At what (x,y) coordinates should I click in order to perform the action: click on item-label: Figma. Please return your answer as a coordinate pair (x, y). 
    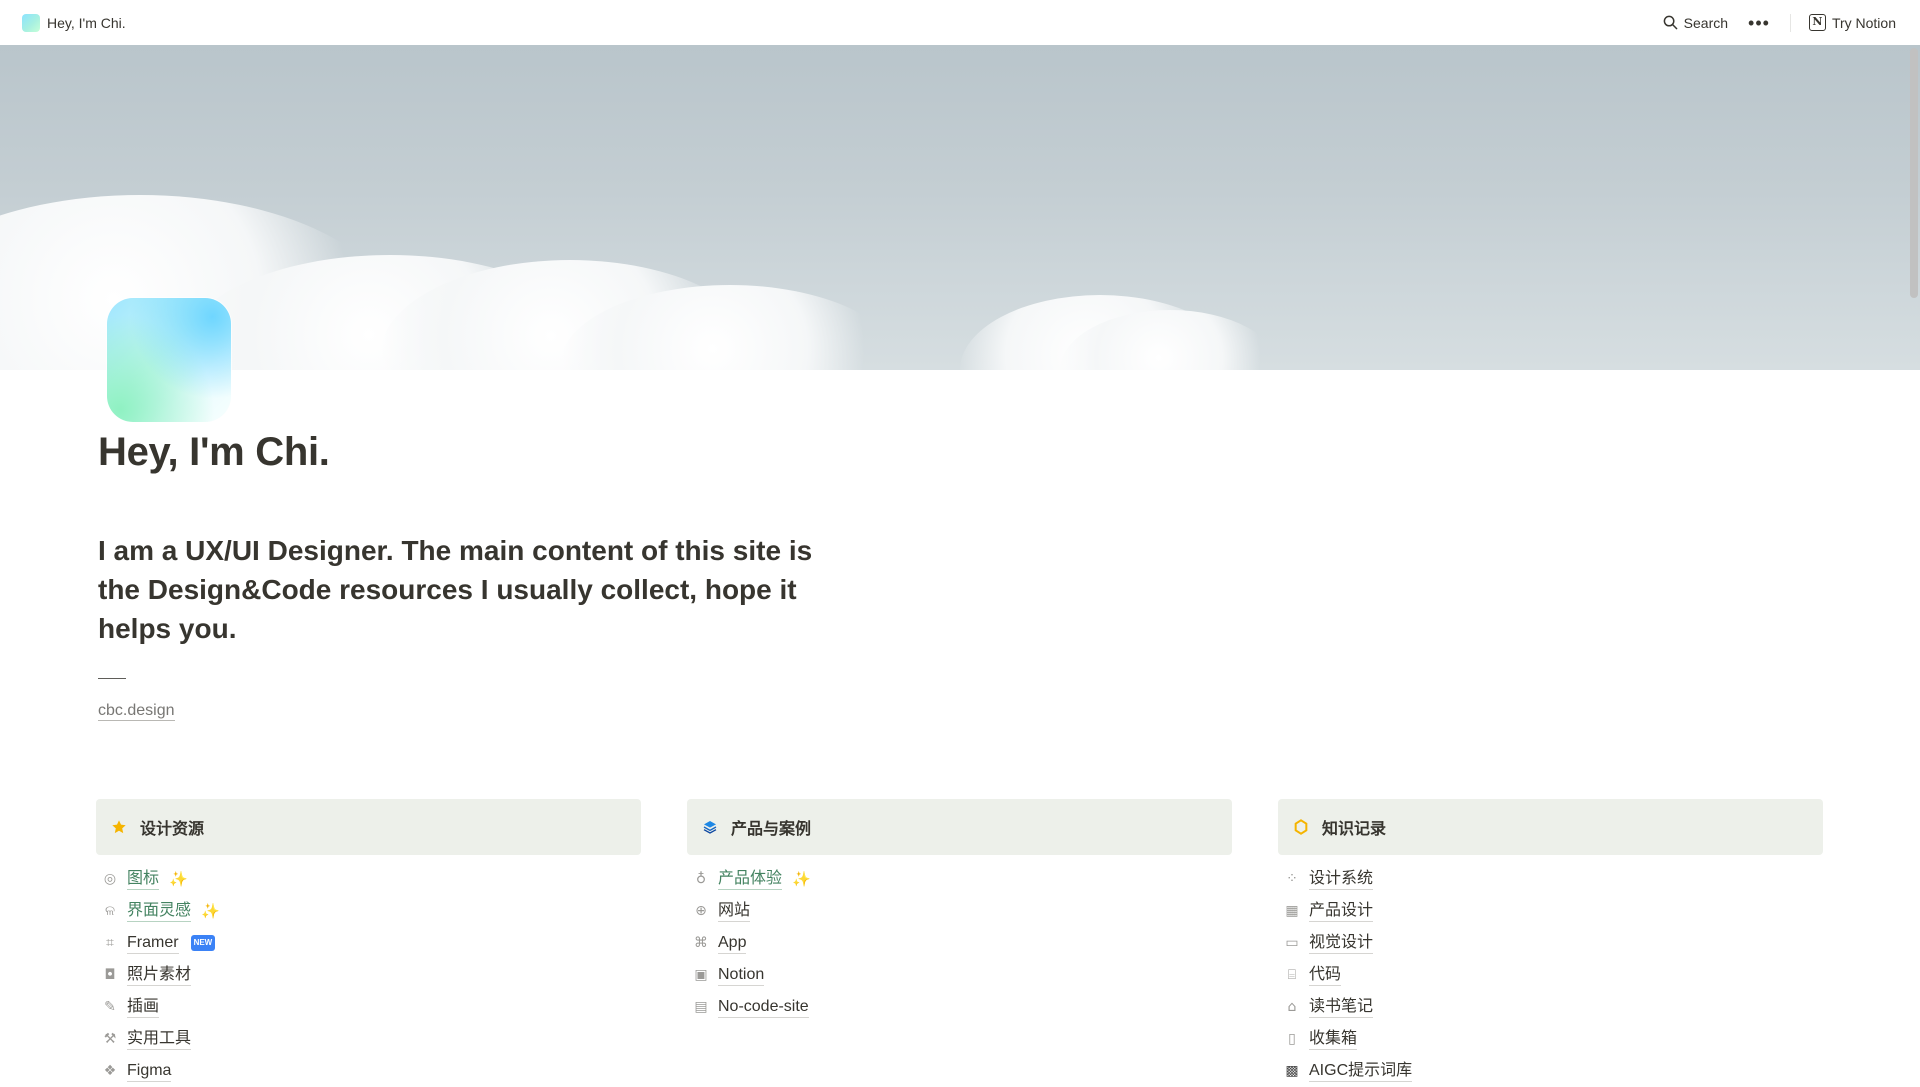
    Looking at the image, I should click on (149, 1071).